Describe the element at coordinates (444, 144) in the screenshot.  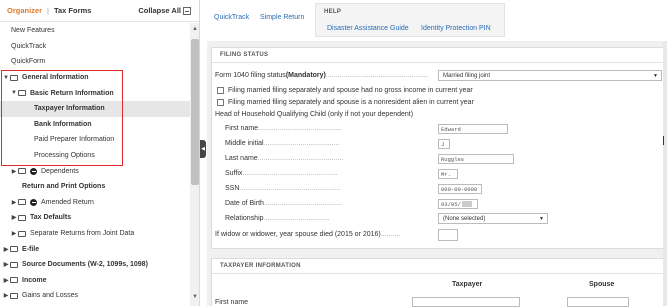
I see `middle-initial-input: J` at that location.